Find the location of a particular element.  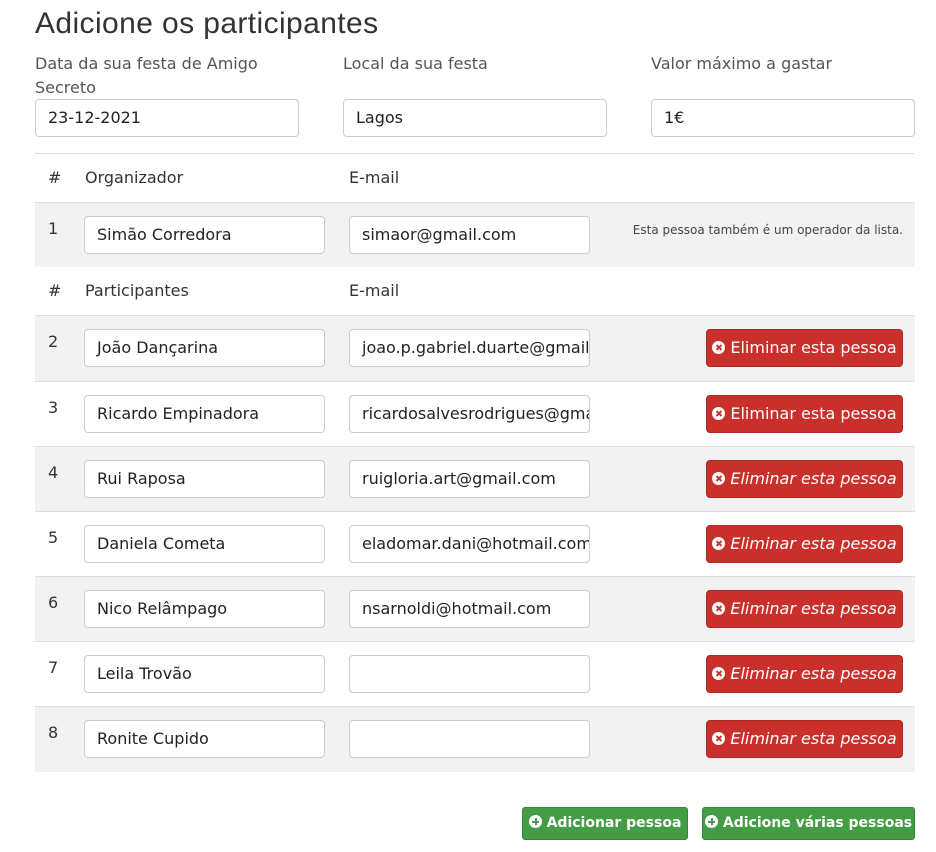

row-index: 8 is located at coordinates (53, 732).